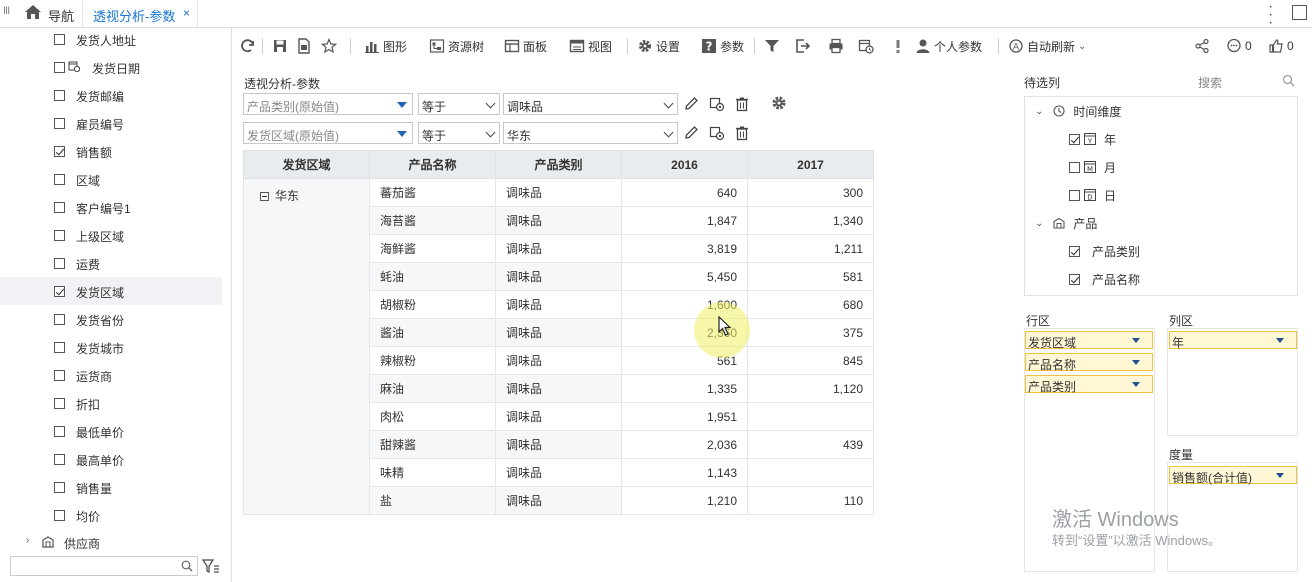 This screenshot has height=582, width=1312. Describe the element at coordinates (1299, 12) in the screenshot. I see `window-restore-icon` at that location.